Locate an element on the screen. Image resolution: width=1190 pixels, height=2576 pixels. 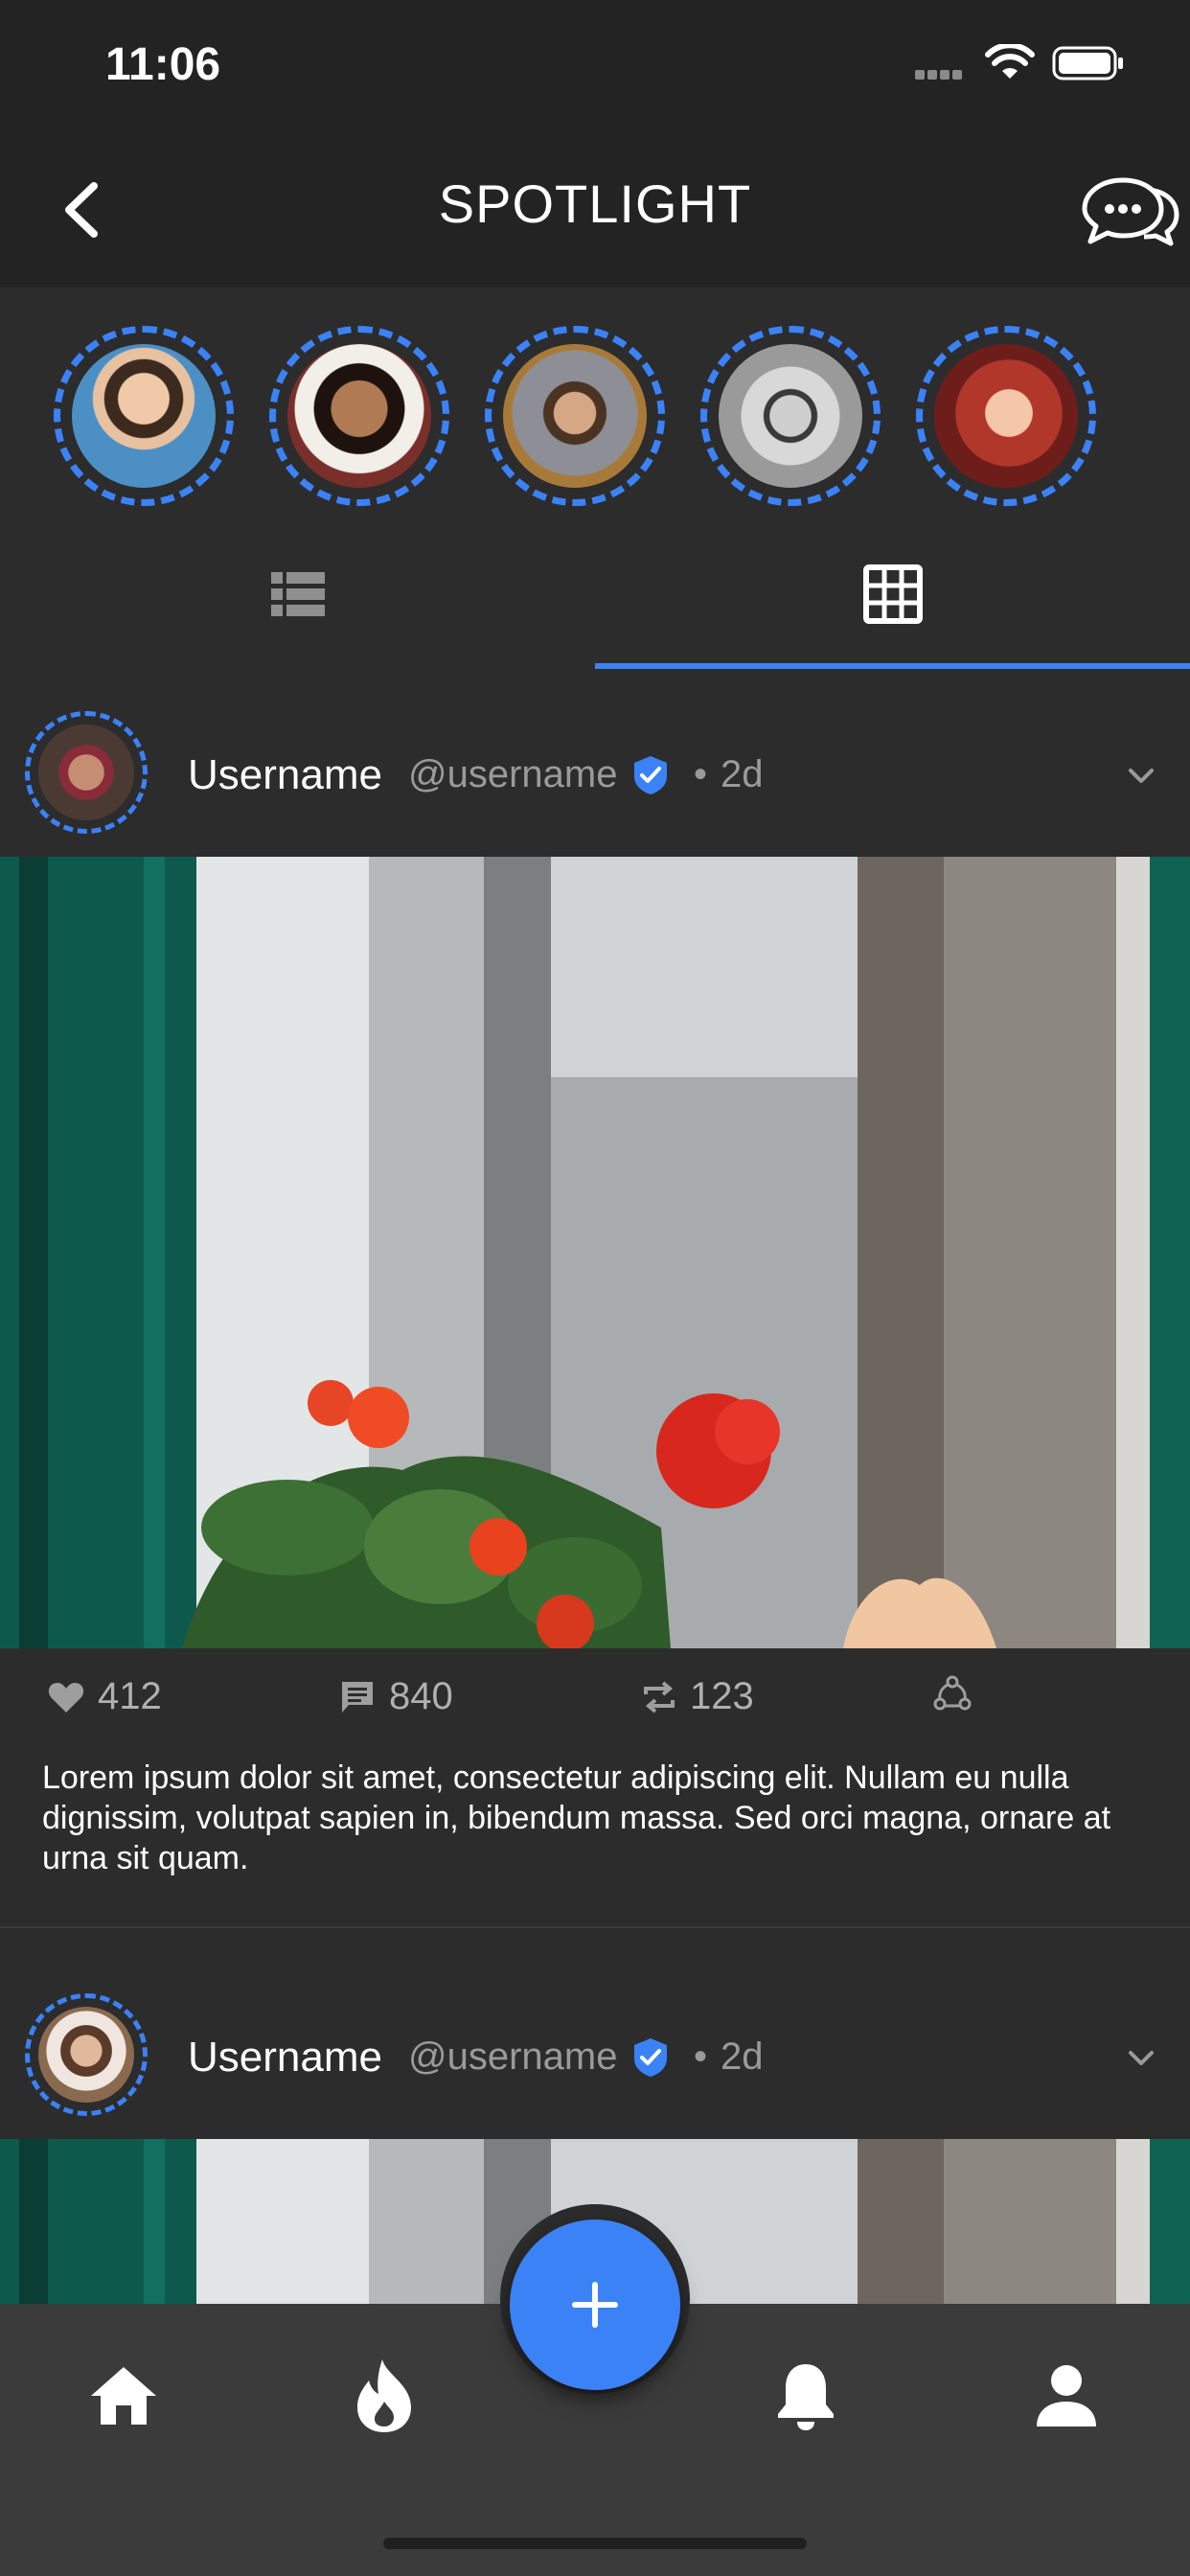
bell-icon is located at coordinates (806, 2397).